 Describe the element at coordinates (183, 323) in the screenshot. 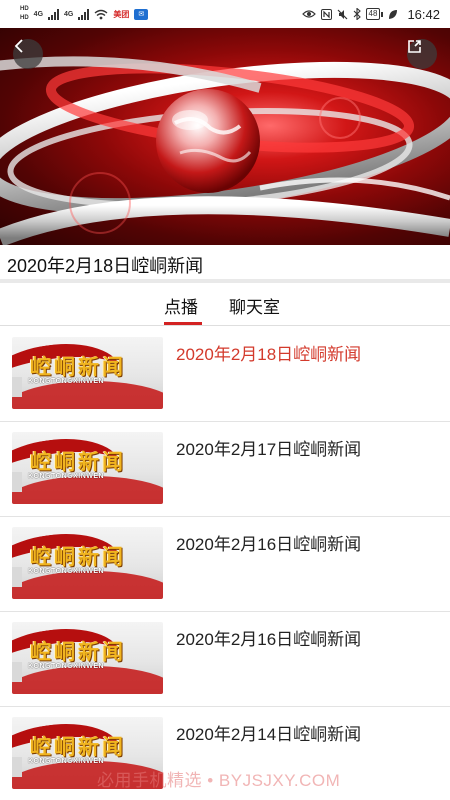

I see `active-tab-indicator` at that location.